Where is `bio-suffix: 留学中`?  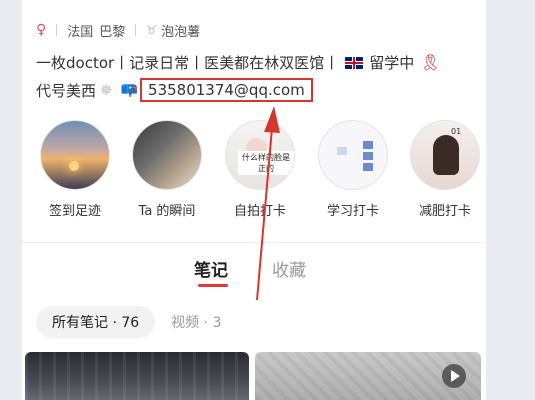 bio-suffix: 留学中 is located at coordinates (392, 63).